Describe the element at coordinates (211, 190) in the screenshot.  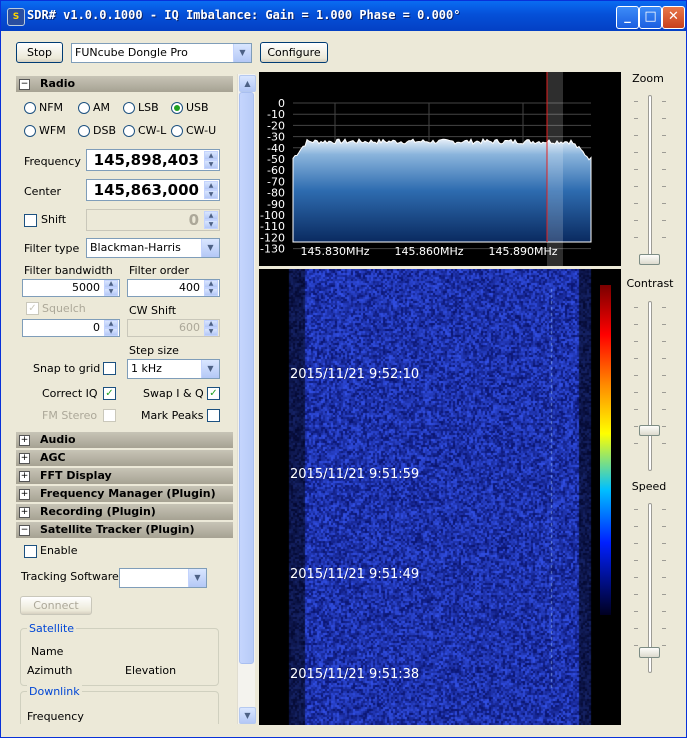
I see `center-spinner: ▲ ▼` at that location.